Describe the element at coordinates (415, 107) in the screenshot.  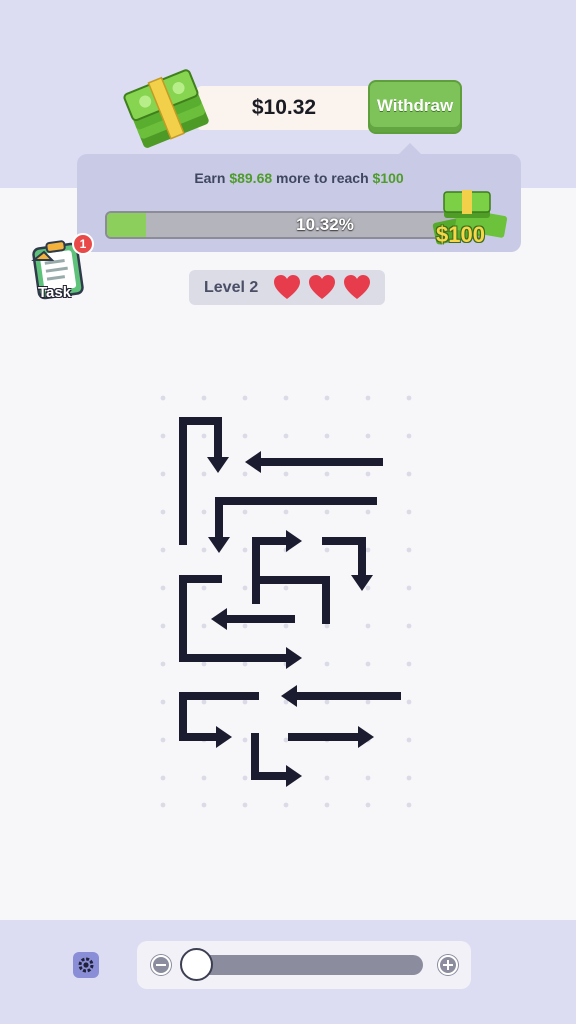
I see `withdraw-button: Withdraw` at that location.